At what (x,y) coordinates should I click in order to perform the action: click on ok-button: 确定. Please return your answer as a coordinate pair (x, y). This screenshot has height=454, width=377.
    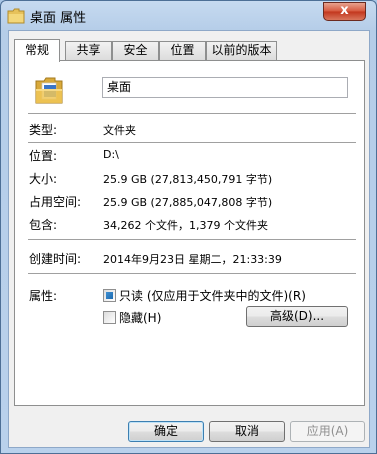
    Looking at the image, I should click on (166, 431).